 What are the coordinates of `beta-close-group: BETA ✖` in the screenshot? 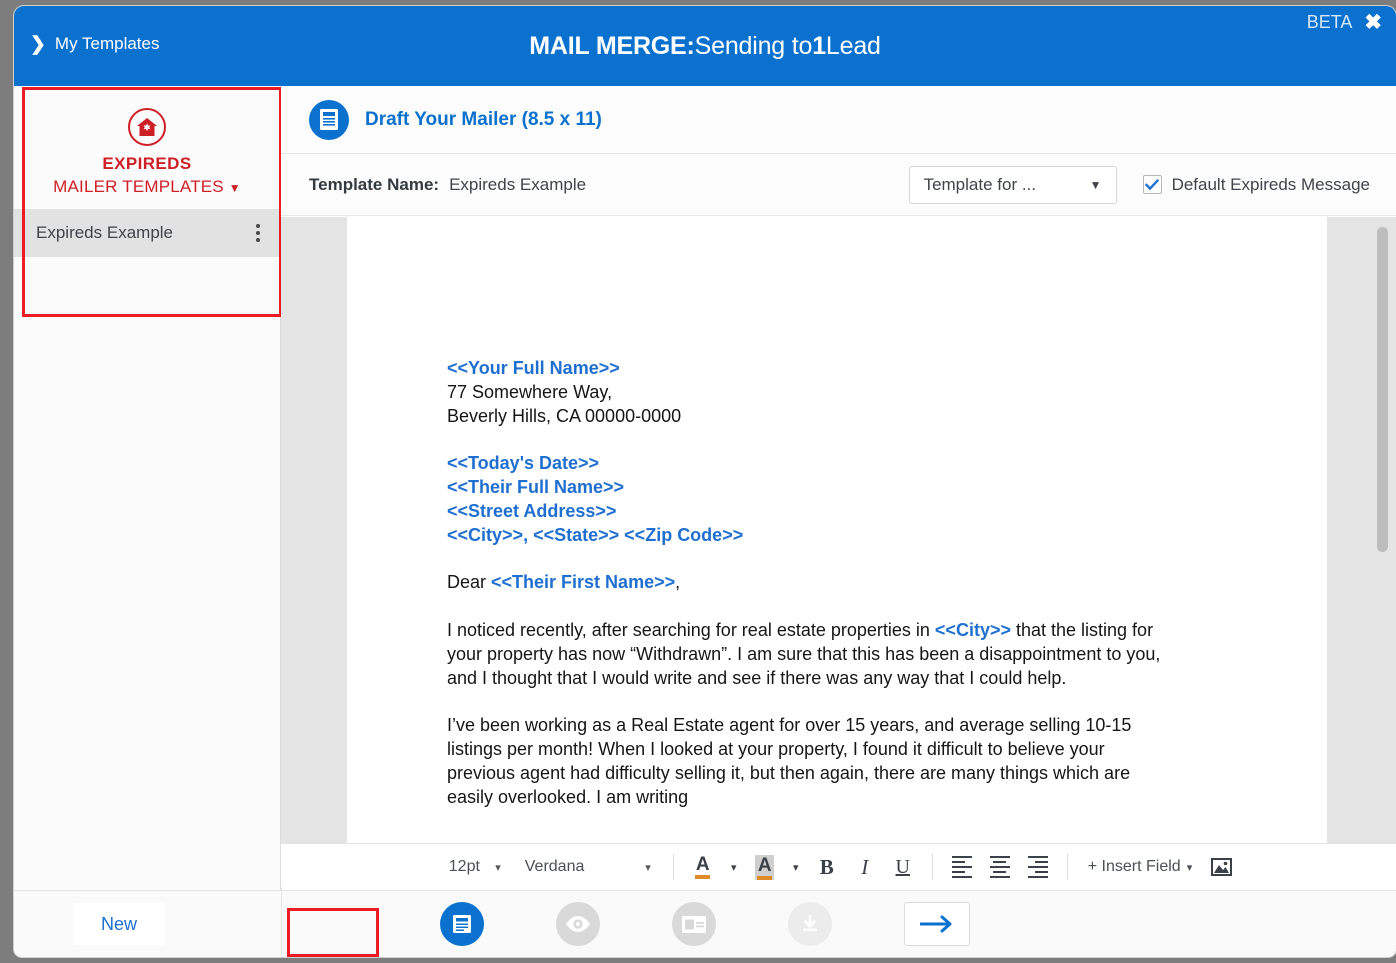 It's located at (1344, 22).